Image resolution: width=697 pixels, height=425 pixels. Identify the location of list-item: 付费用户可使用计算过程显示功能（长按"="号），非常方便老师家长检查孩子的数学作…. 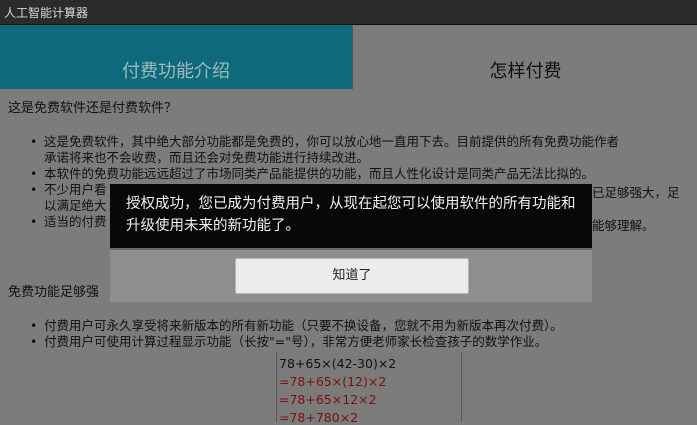
(360, 342).